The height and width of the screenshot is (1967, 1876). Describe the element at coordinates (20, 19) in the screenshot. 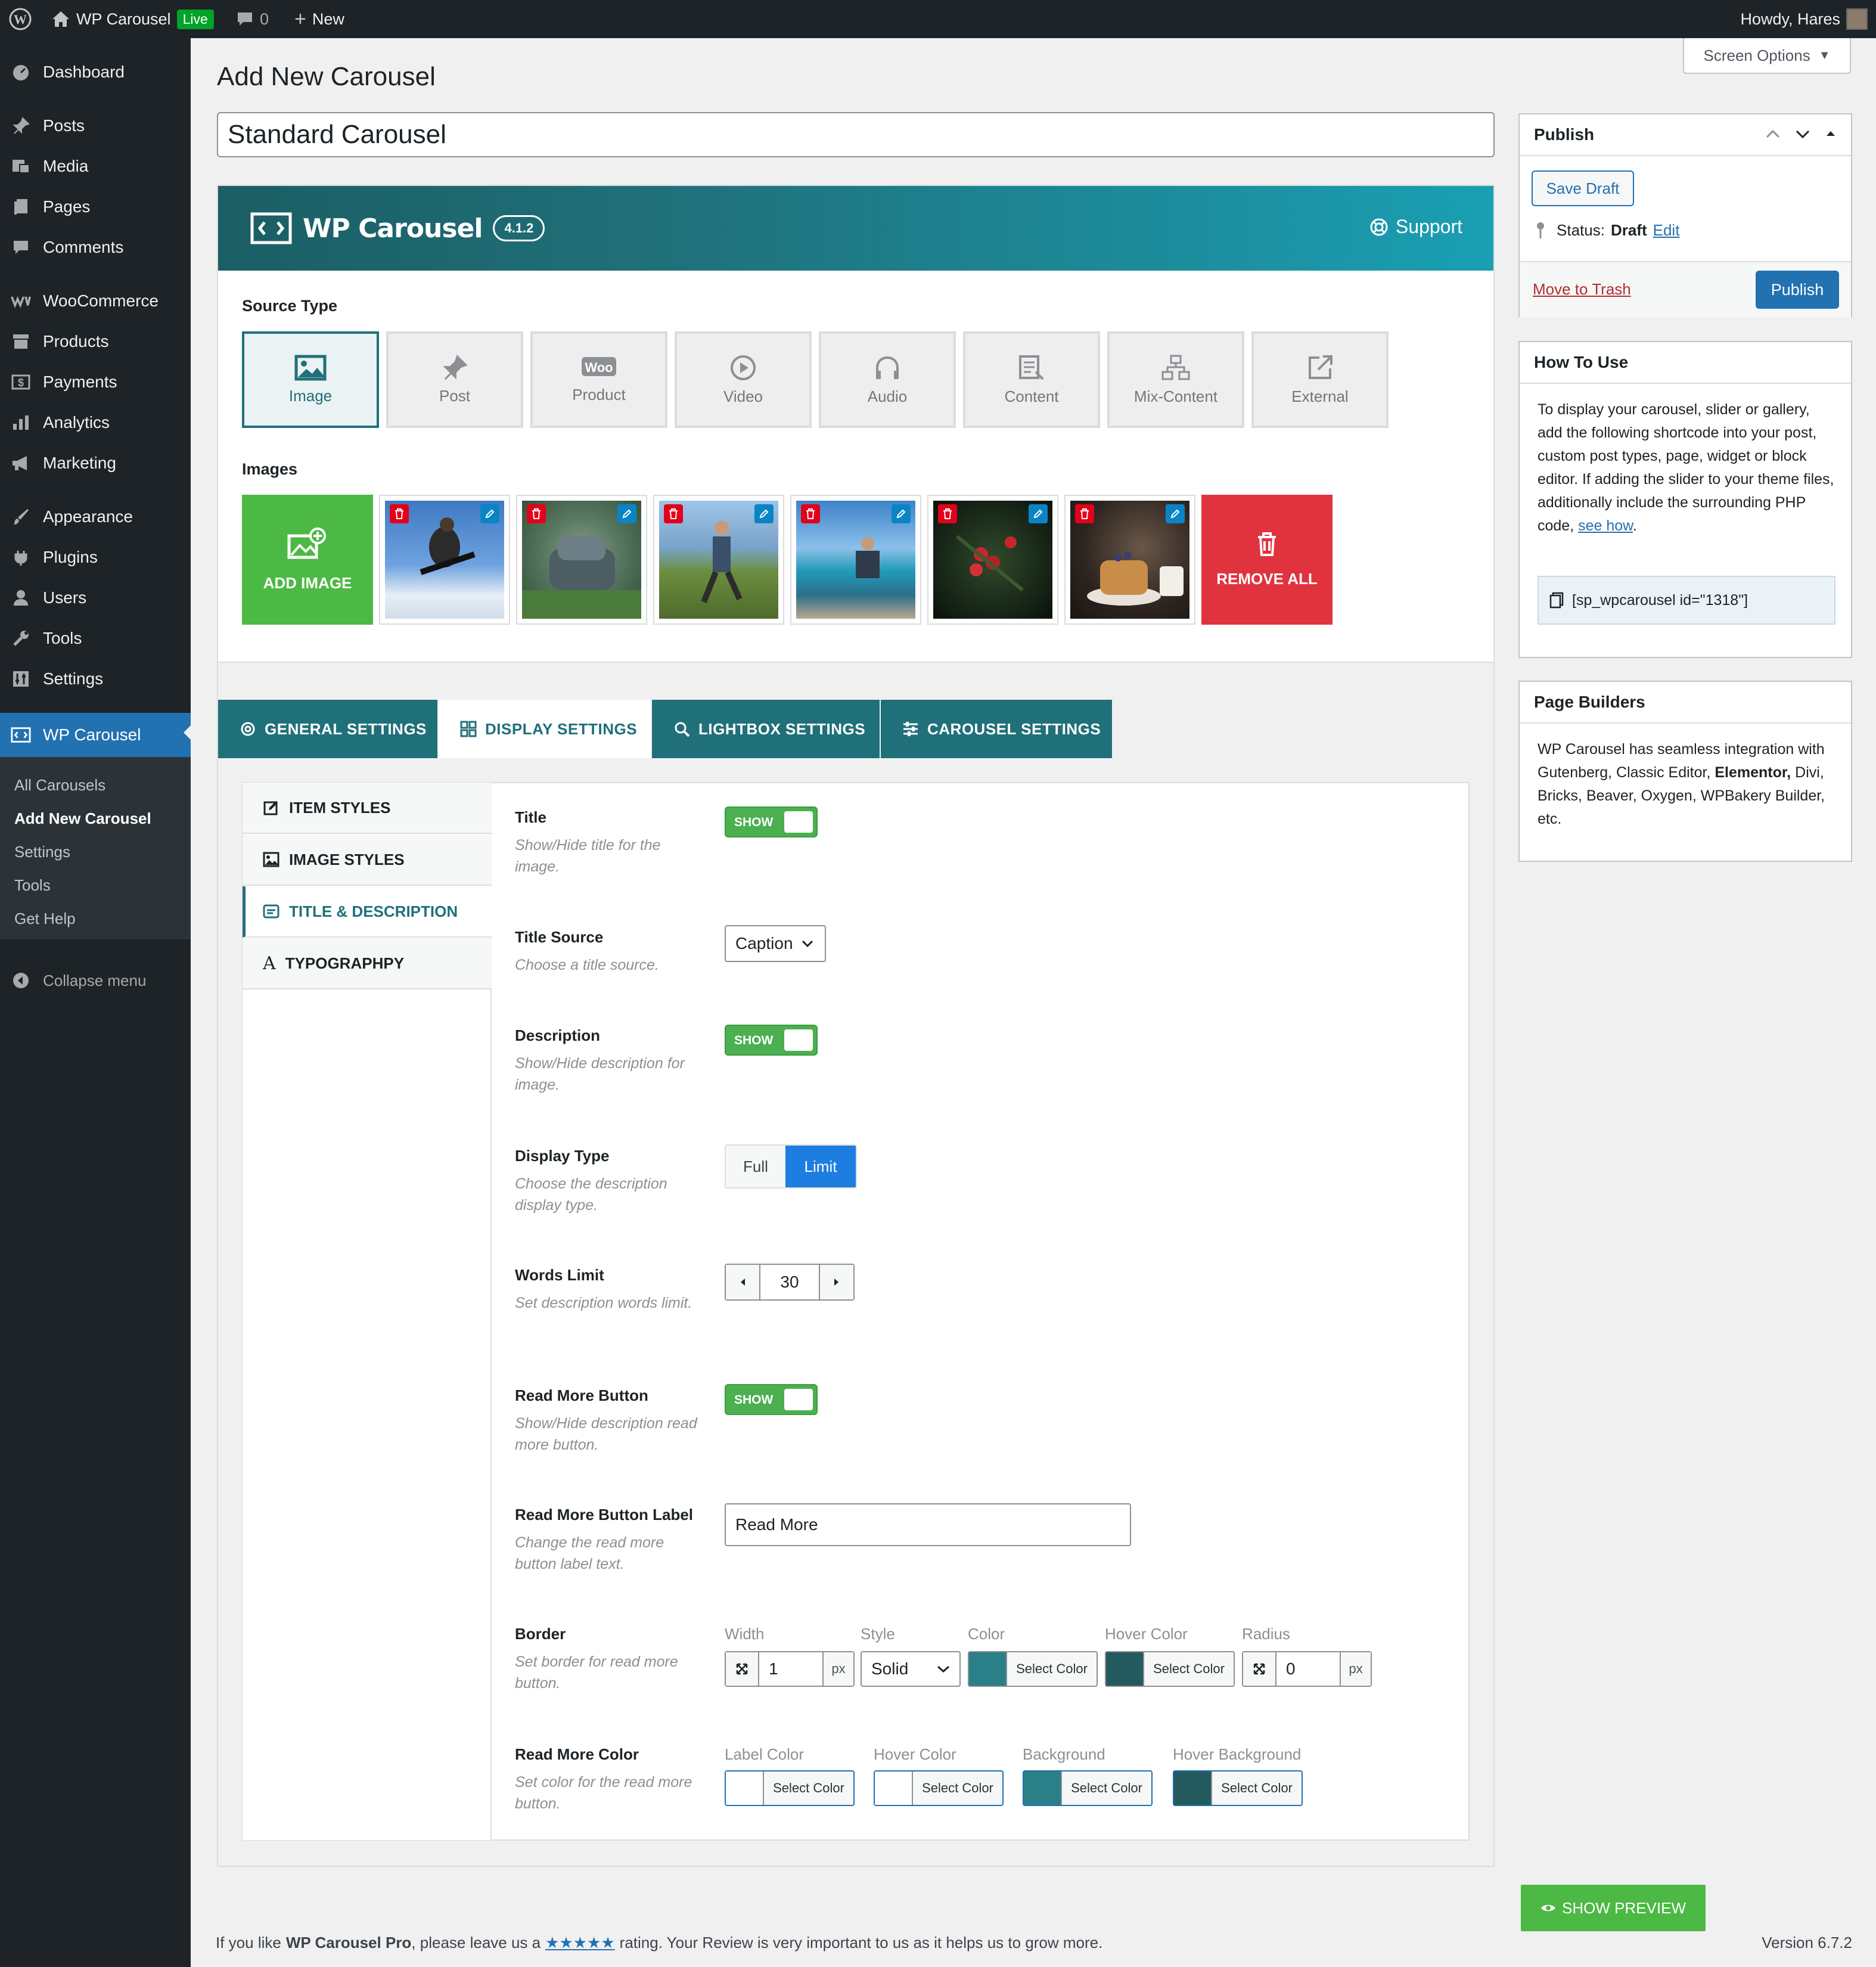

I see `wordpress-logo-icon: W` at that location.